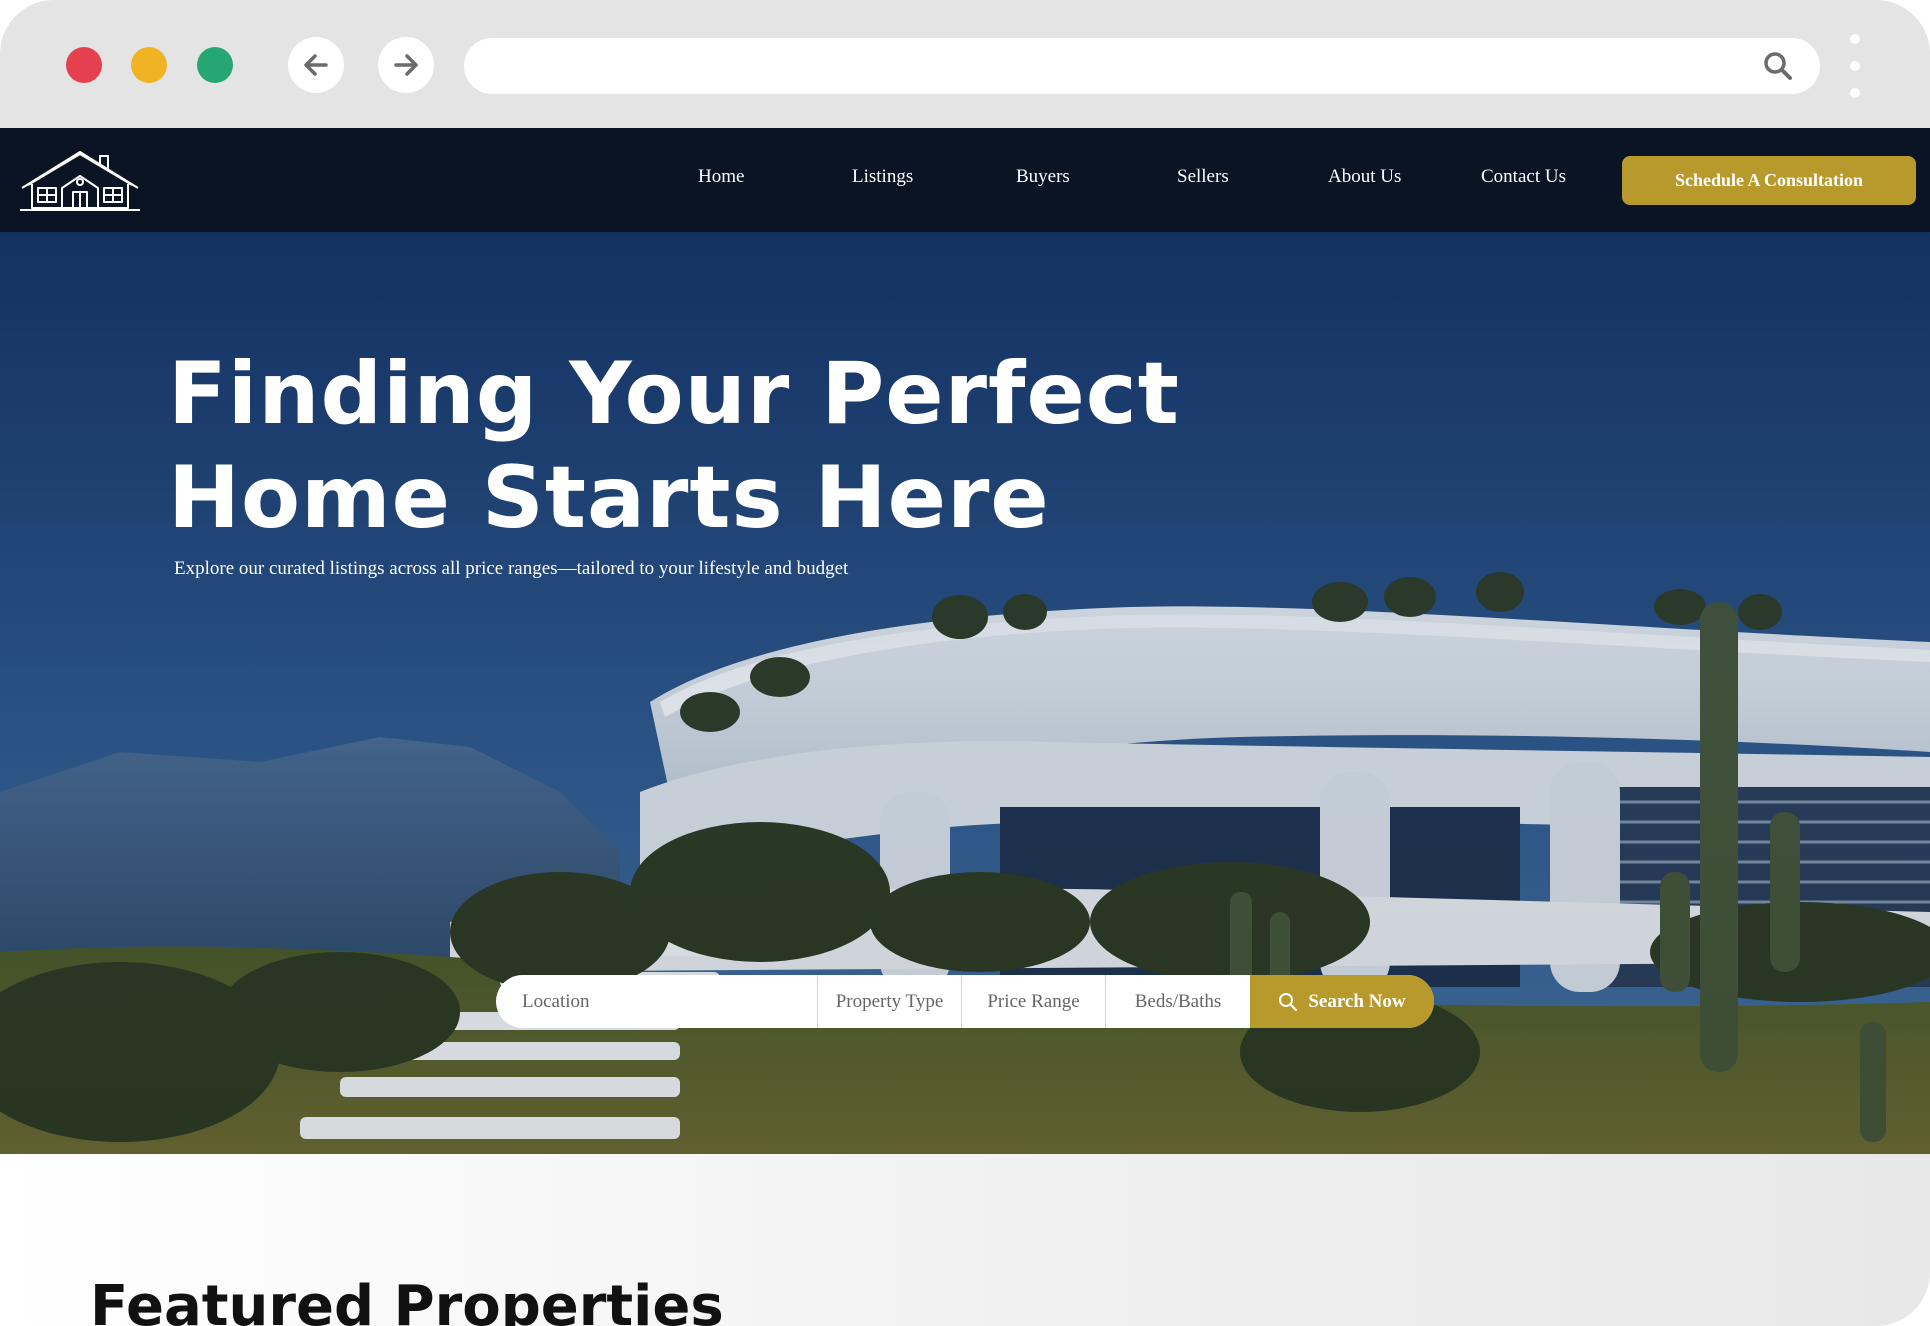 This screenshot has height=1326, width=1930. What do you see at coordinates (718, 446) in the screenshot?
I see `hero-title: Finding Your Perfect Home Starts Here` at bounding box center [718, 446].